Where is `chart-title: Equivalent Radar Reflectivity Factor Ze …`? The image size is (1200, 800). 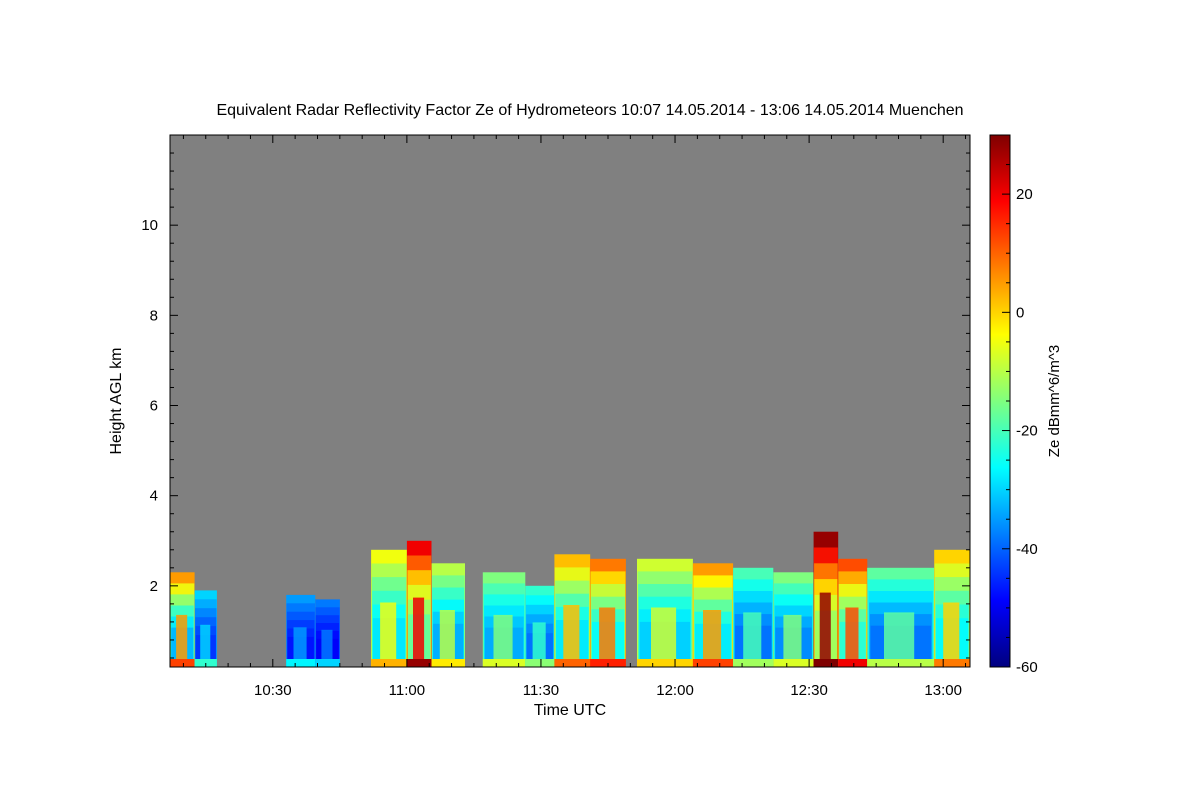
chart-title: Equivalent Radar Reflectivity Factor Ze … is located at coordinates (589, 110).